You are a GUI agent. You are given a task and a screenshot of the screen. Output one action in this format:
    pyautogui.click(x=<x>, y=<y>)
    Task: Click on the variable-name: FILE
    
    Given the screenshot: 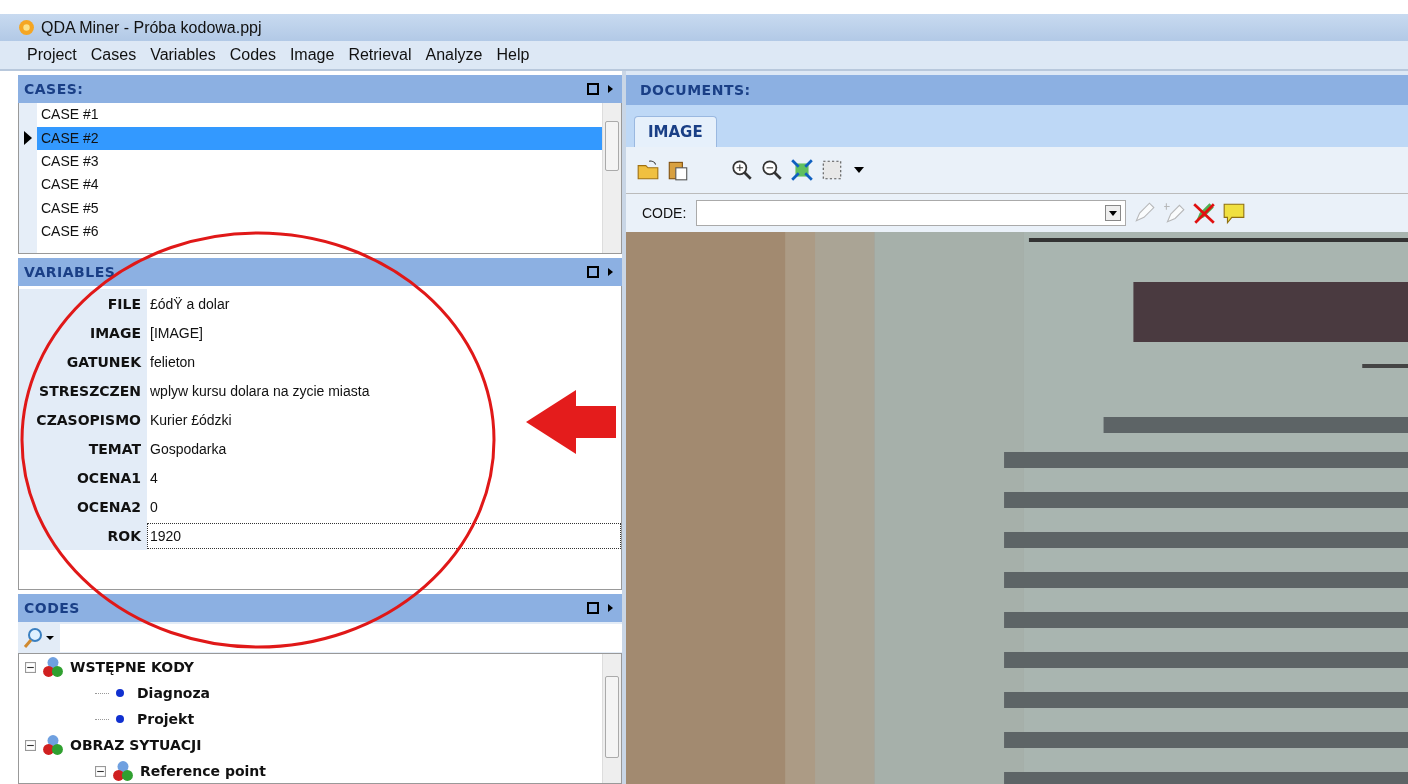 What is the action you would take?
    pyautogui.click(x=83, y=303)
    